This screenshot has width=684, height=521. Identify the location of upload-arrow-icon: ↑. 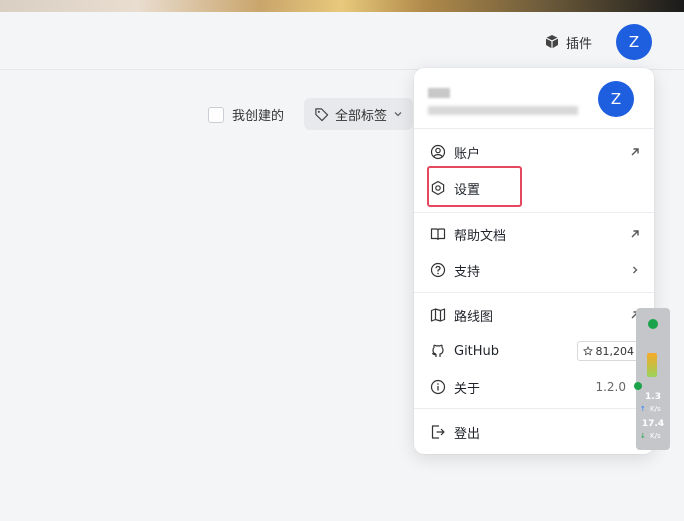
(643, 409).